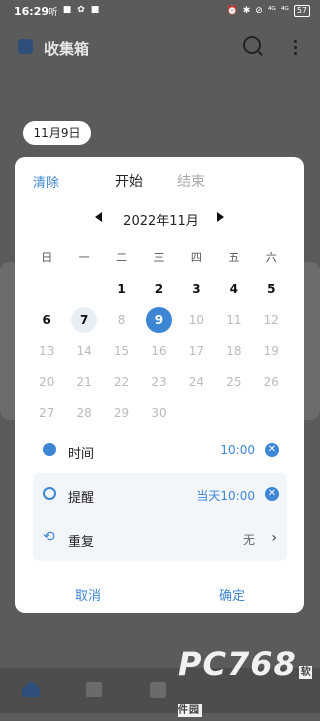  What do you see at coordinates (129, 181) in the screenshot?
I see `tab-start: 开始` at bounding box center [129, 181].